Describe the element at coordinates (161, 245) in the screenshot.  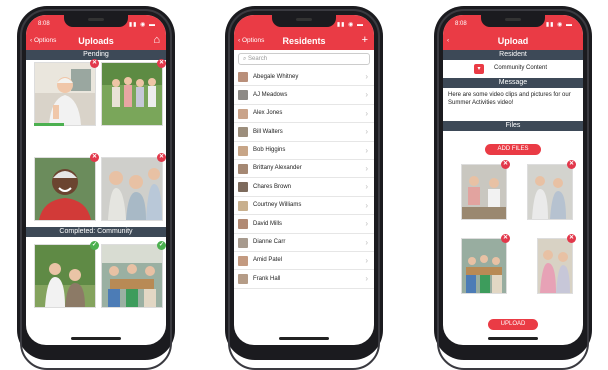
I see `completed-check-2-icon: ✓` at that location.